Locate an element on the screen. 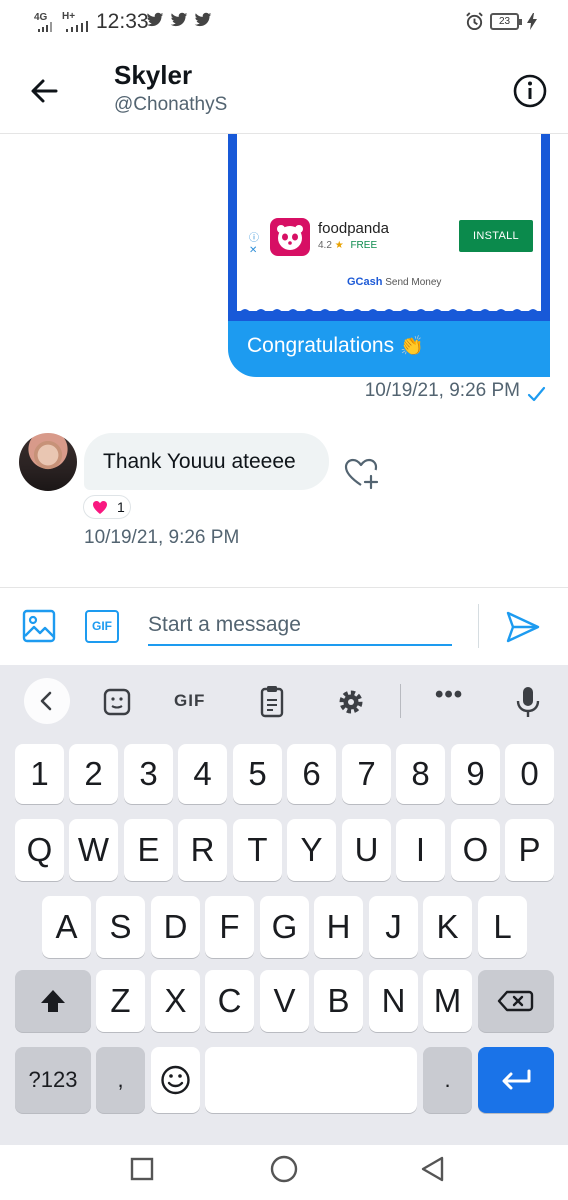 This screenshot has width=568, height=1200. key-v: V is located at coordinates (284, 1001).